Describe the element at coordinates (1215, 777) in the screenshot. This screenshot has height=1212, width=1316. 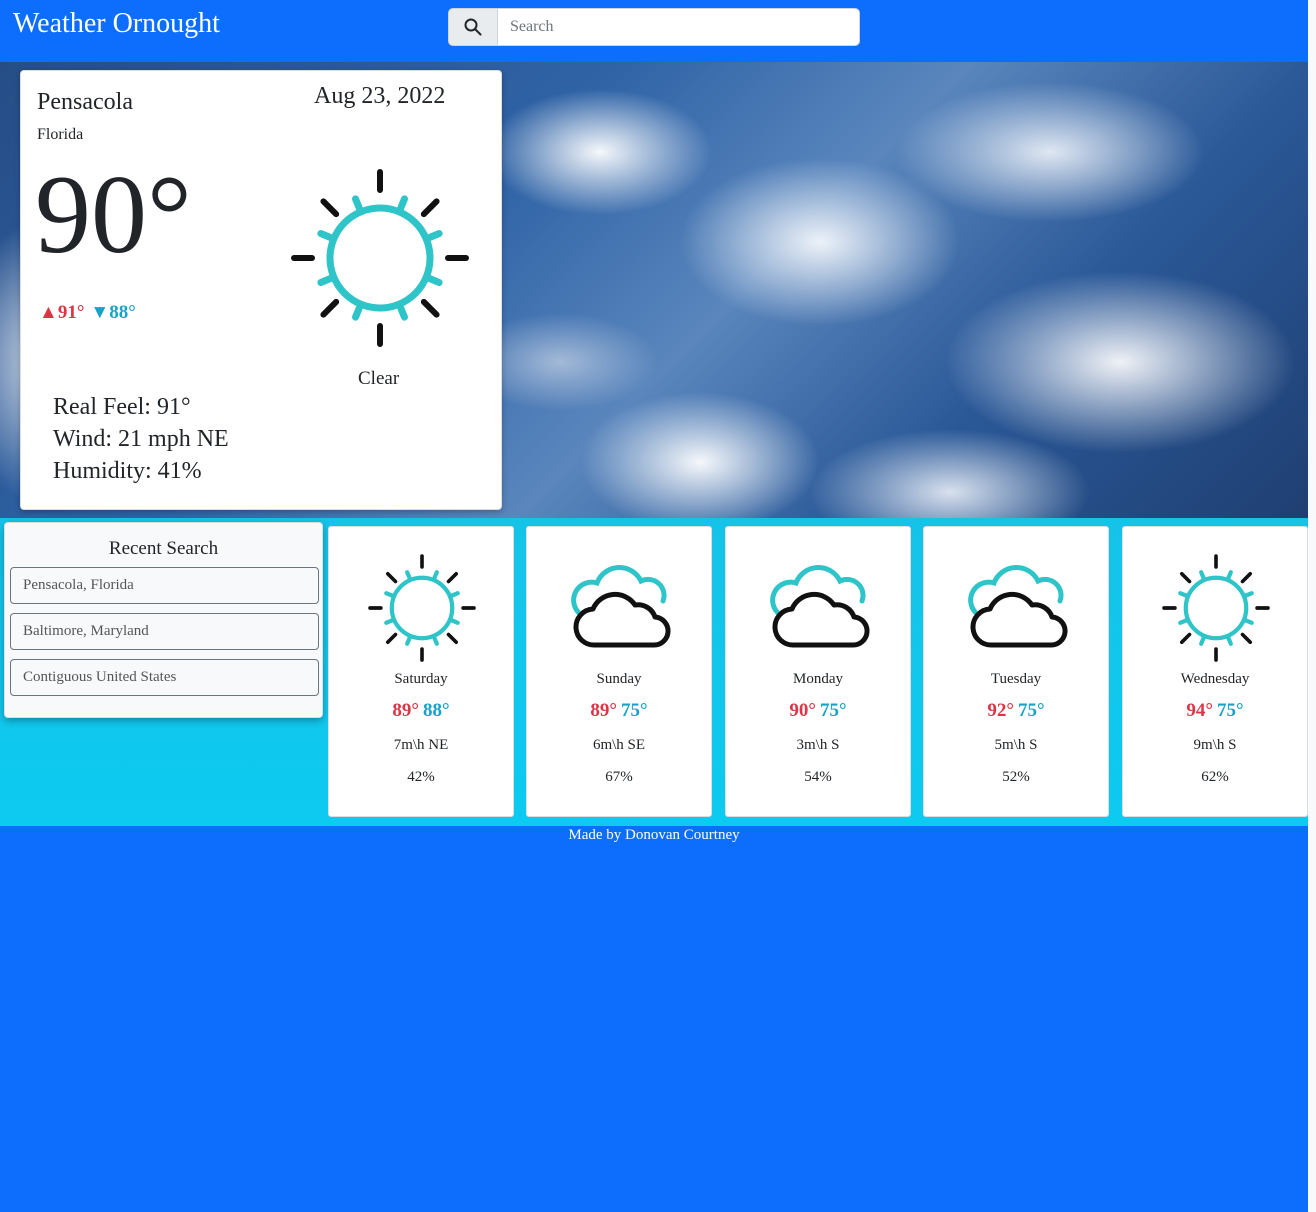
I see `forecast-humidity: 62%` at that location.